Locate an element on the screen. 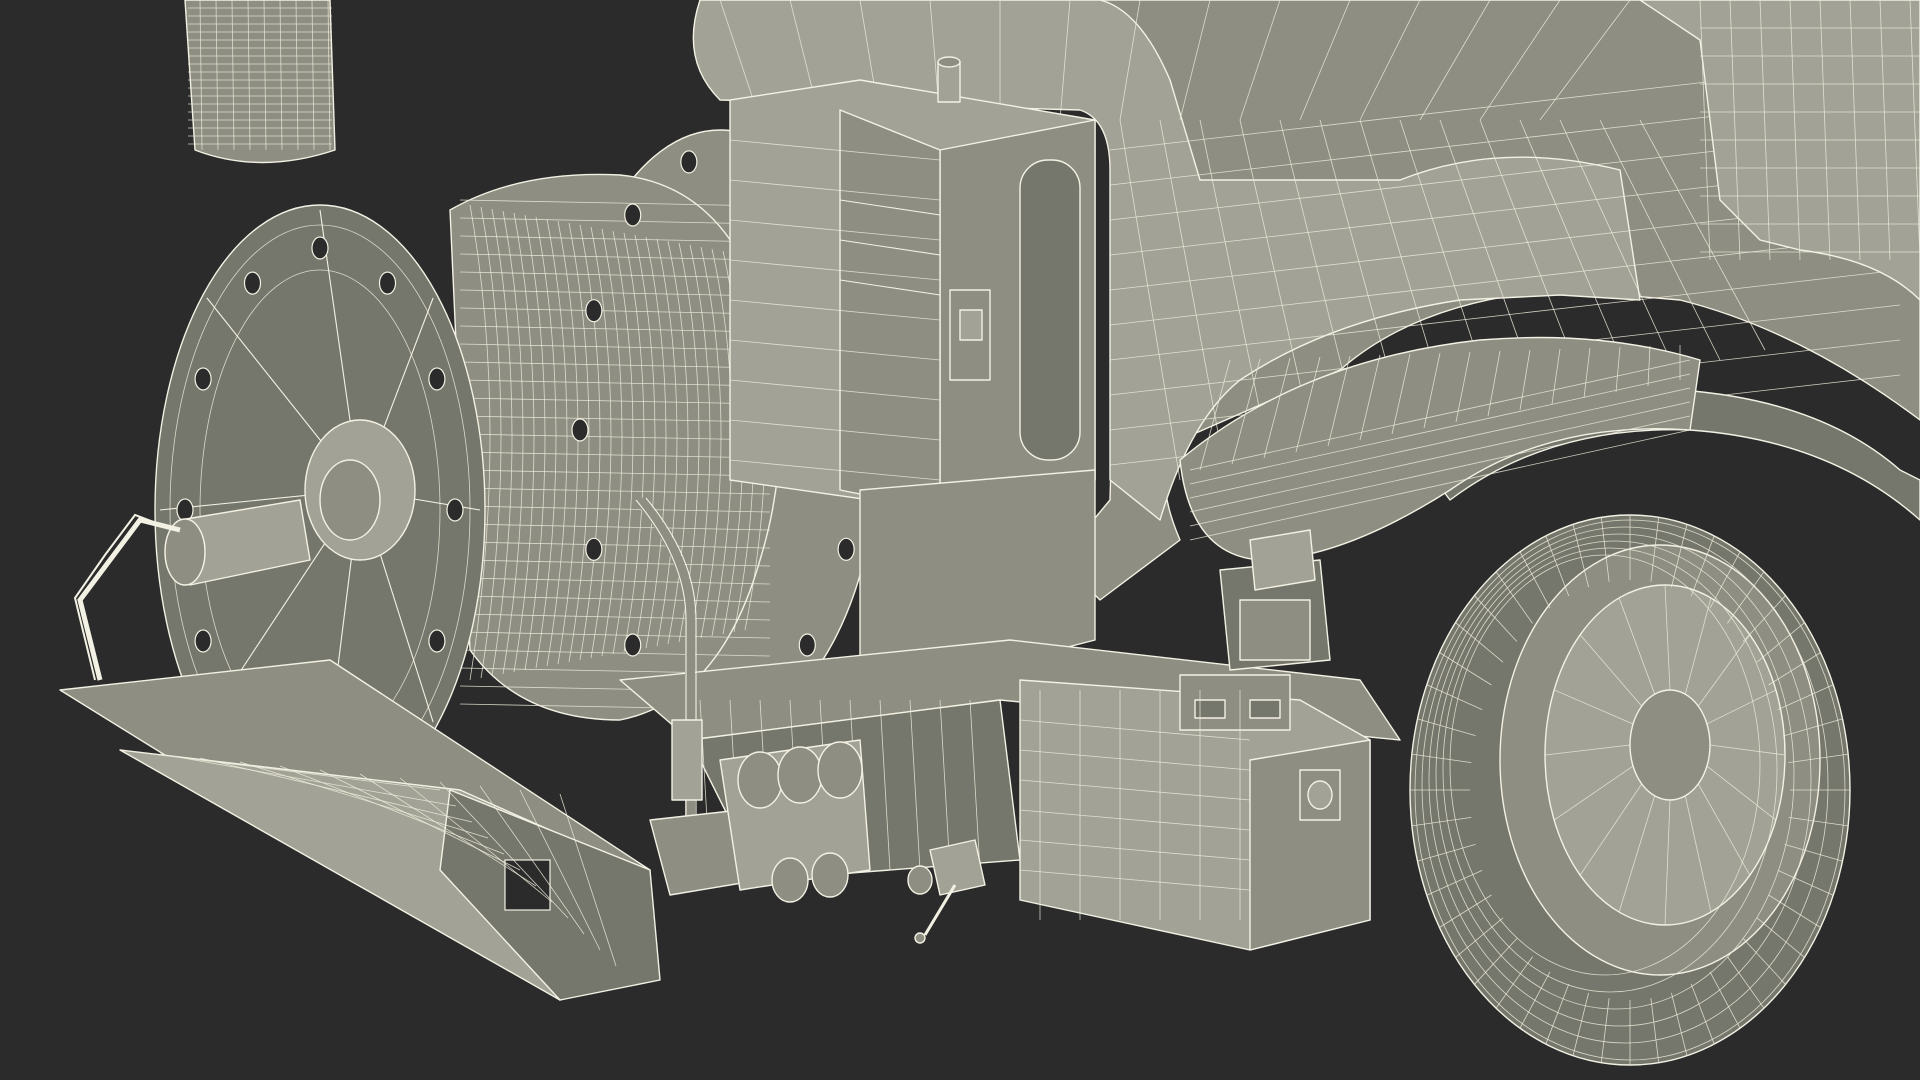  duct-pipe is located at coordinates (260, 82).